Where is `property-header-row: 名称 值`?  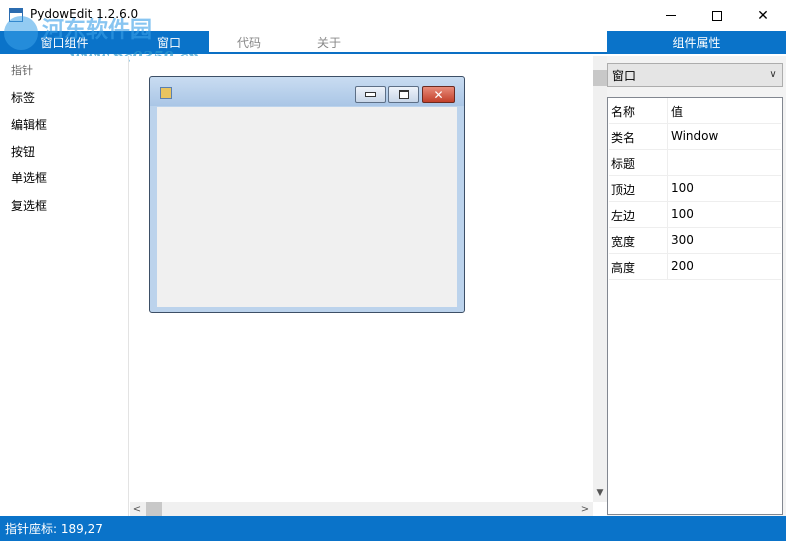
property-header-row: 名称 值 is located at coordinates (695, 111).